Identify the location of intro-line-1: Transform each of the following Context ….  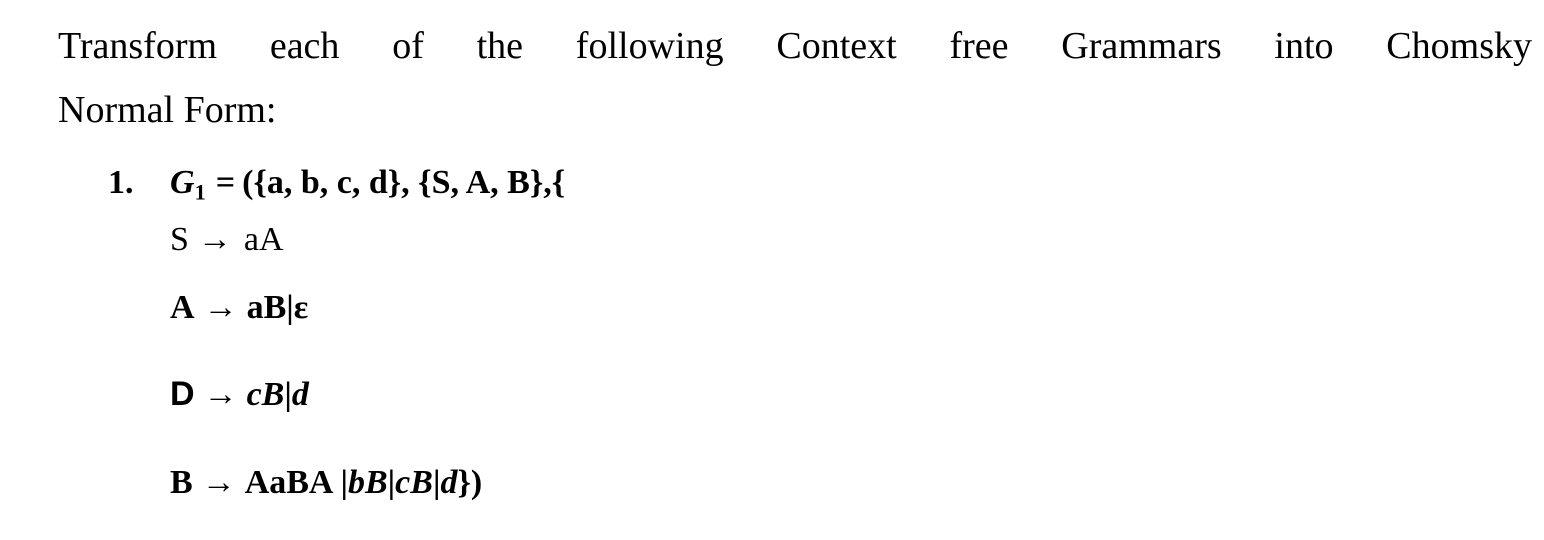
(795, 46).